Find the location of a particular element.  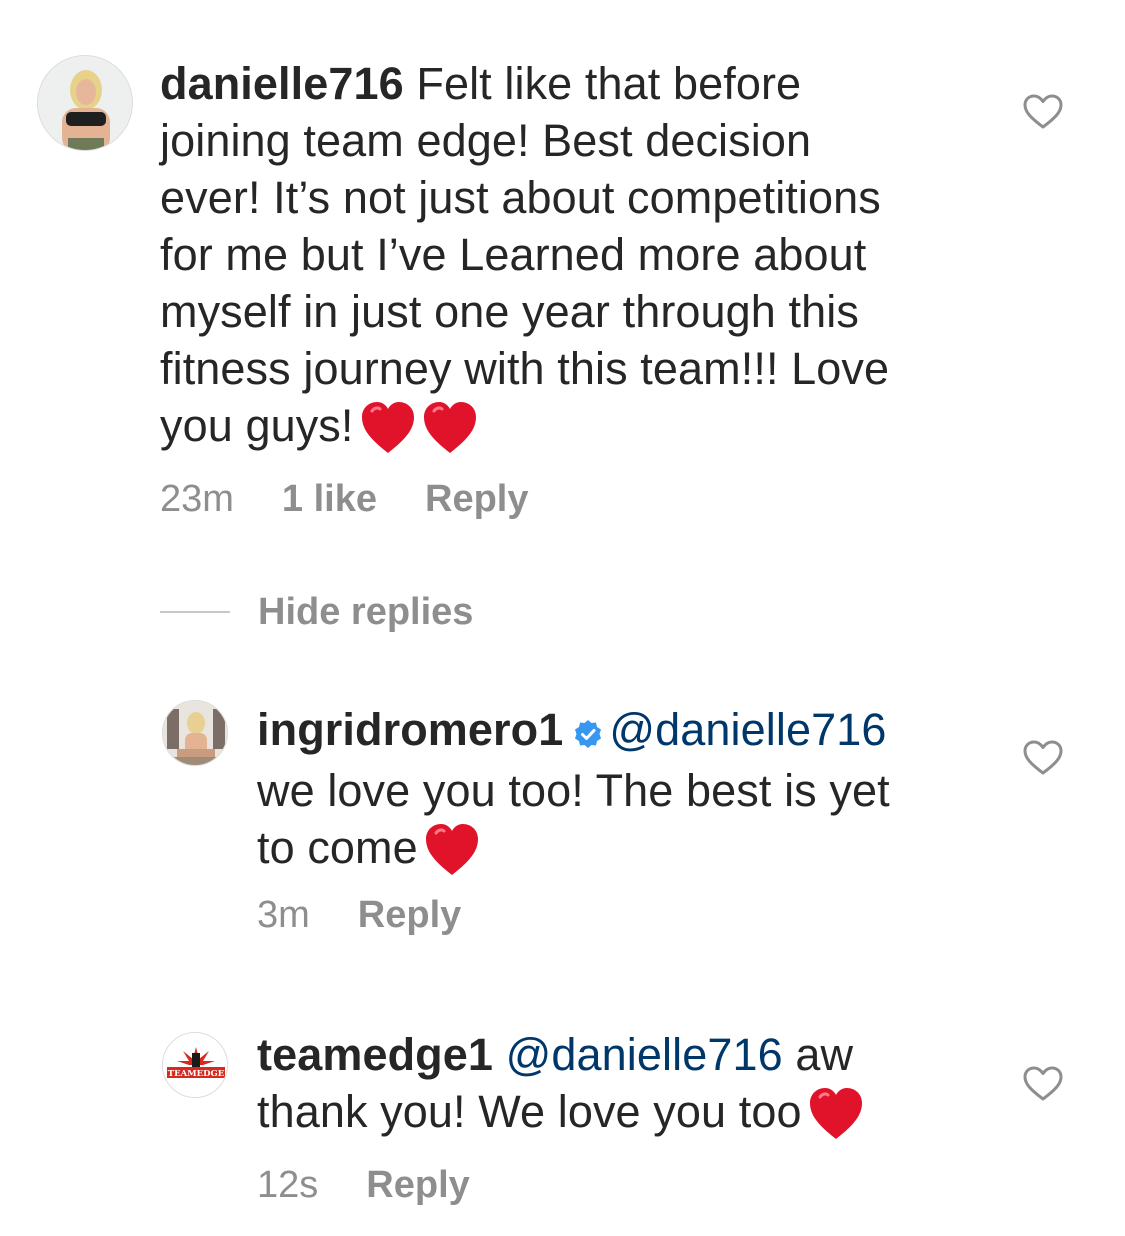

username: teamedge1 is located at coordinates (375, 1054).